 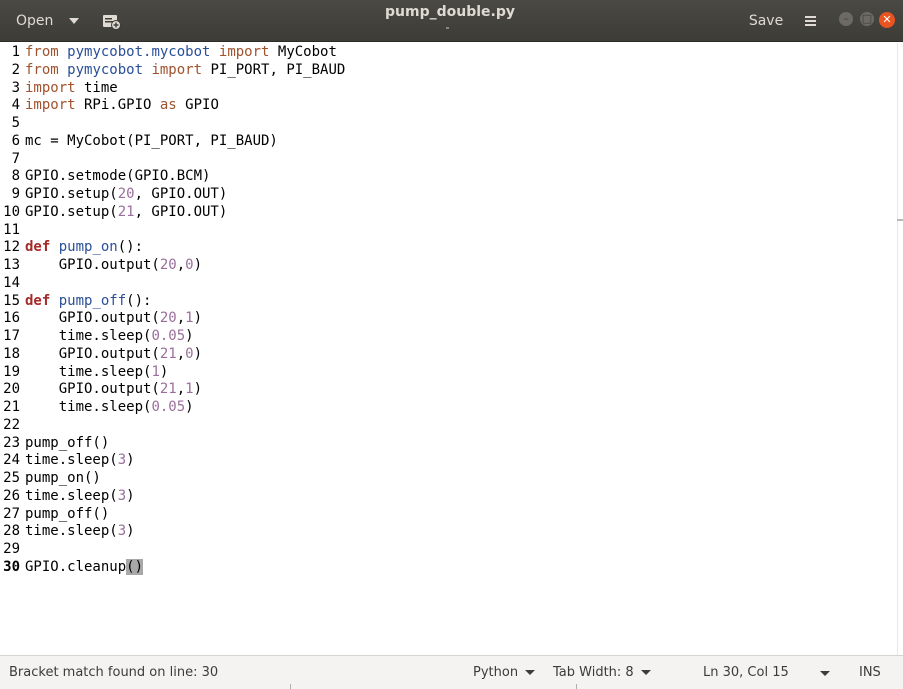 I want to click on code-text: pump_on(), so click(x=63, y=478).